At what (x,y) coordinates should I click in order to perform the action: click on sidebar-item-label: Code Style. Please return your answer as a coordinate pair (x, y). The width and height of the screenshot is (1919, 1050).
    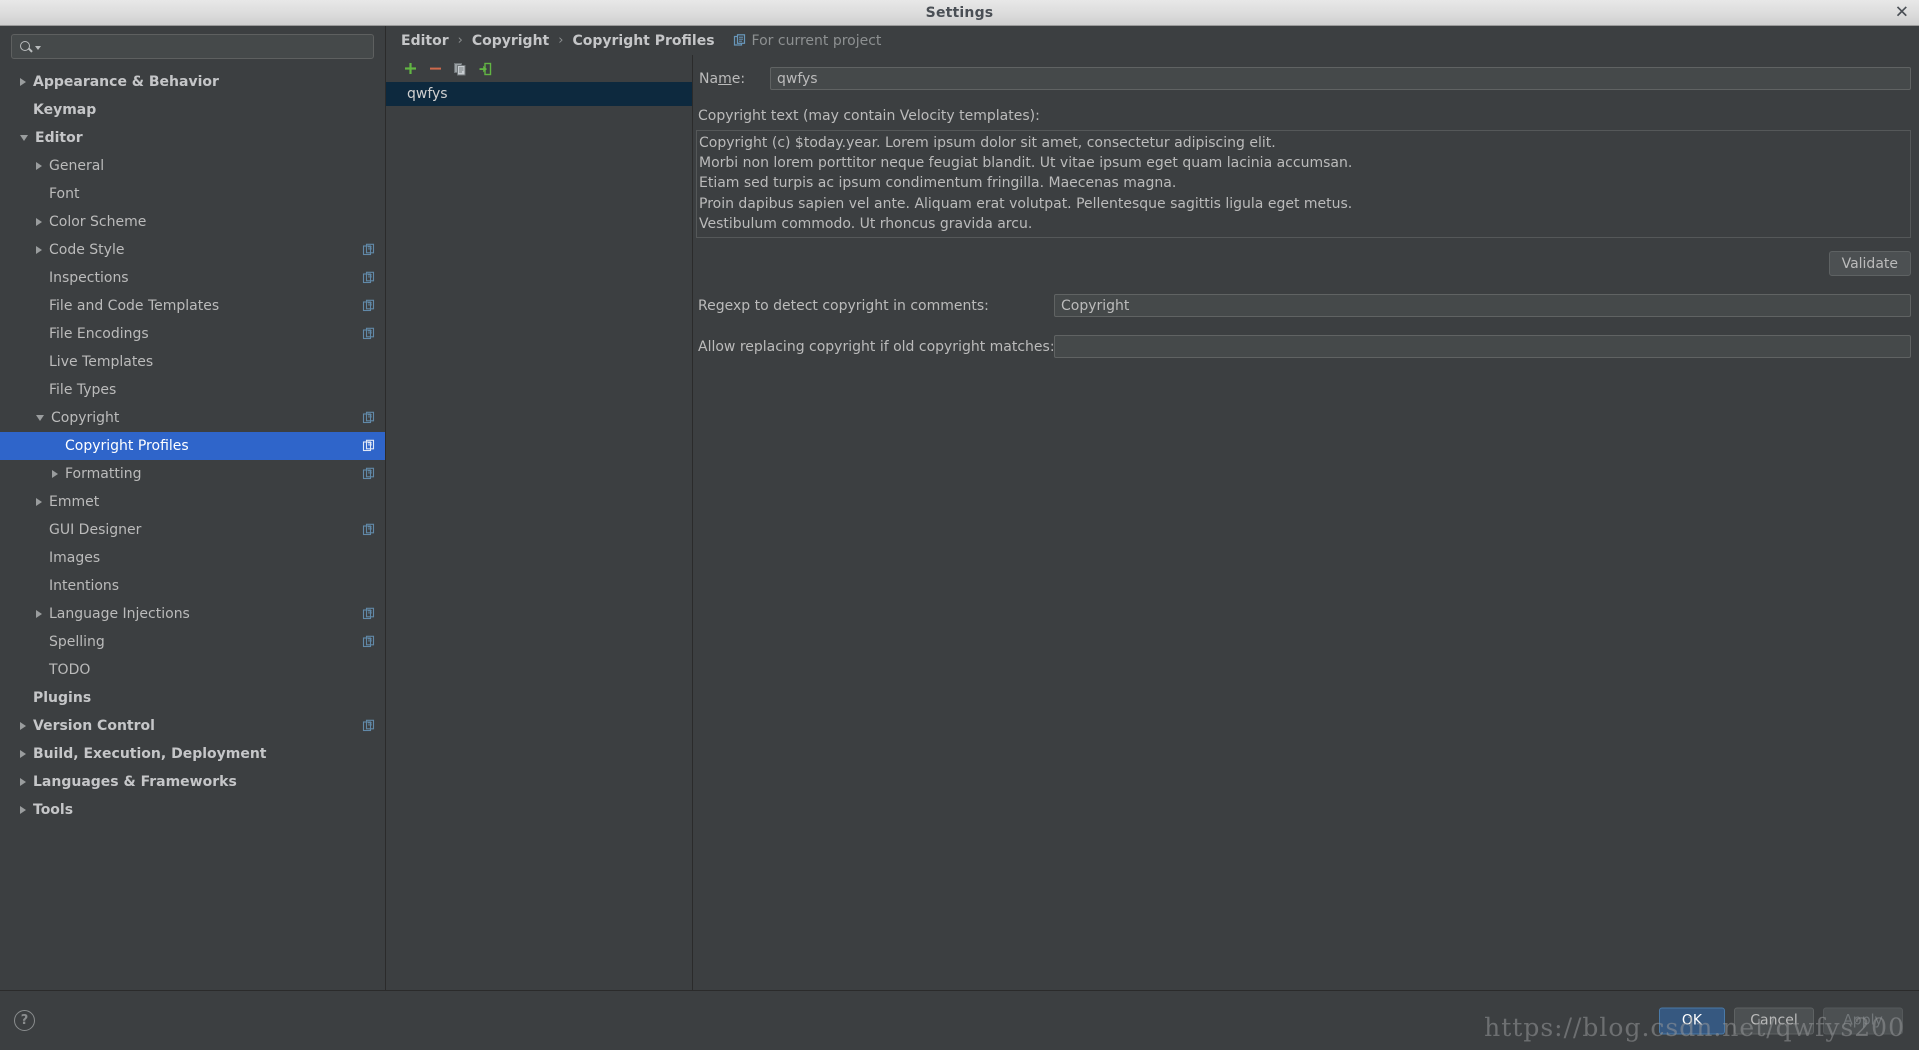
    Looking at the image, I should click on (87, 250).